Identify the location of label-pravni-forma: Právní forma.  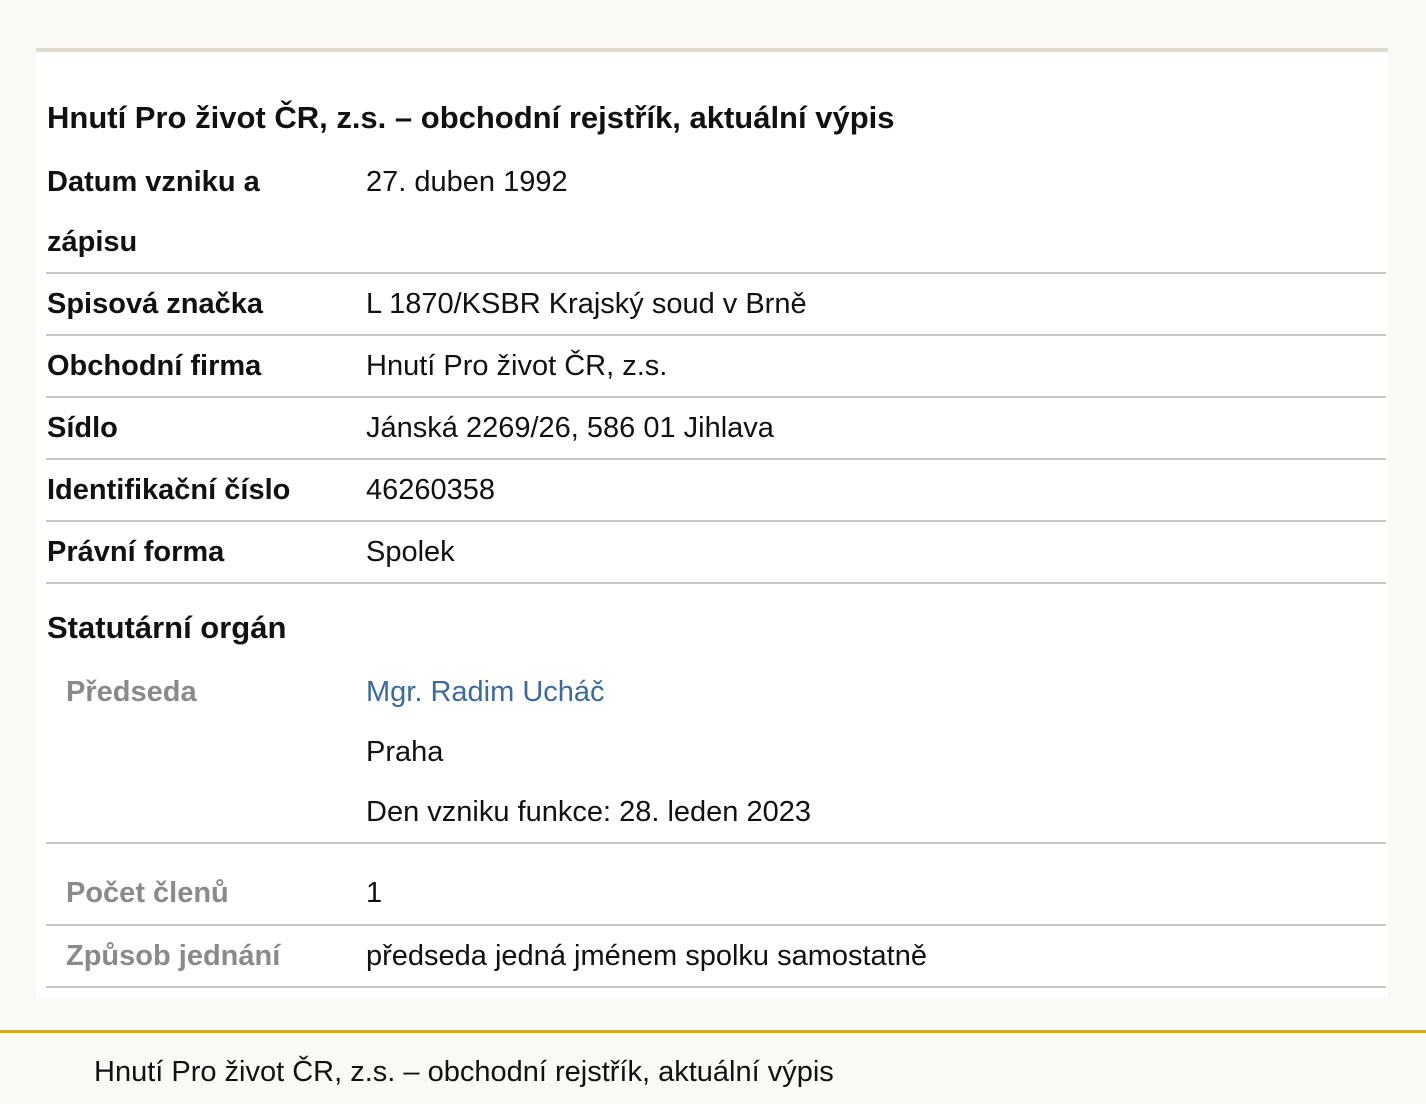
(136, 552).